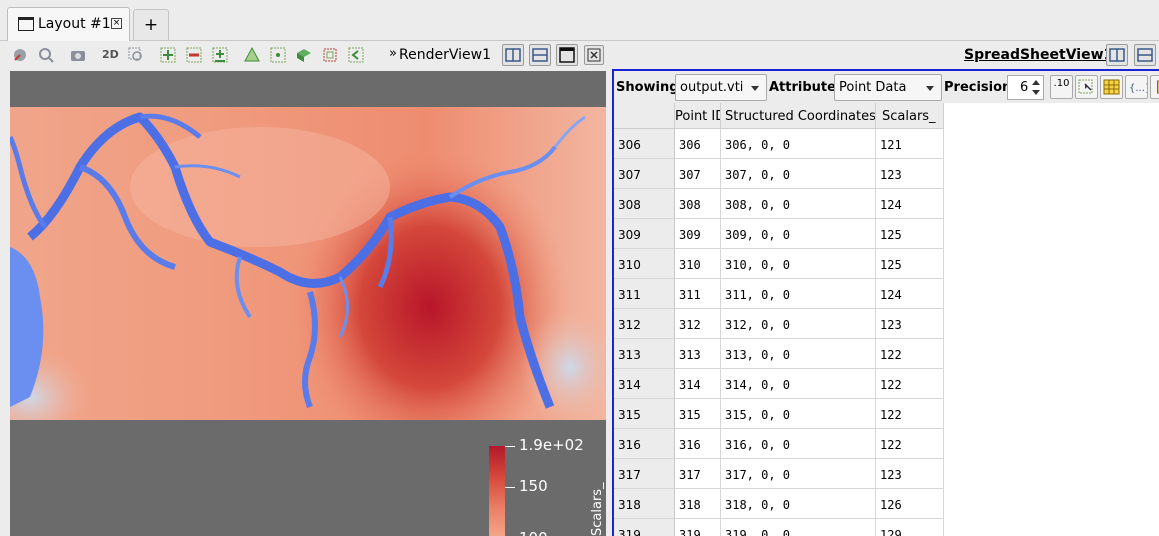 This screenshot has height=536, width=1159. What do you see at coordinates (698, 504) in the screenshot?
I see `cell-point-id: 318` at bounding box center [698, 504].